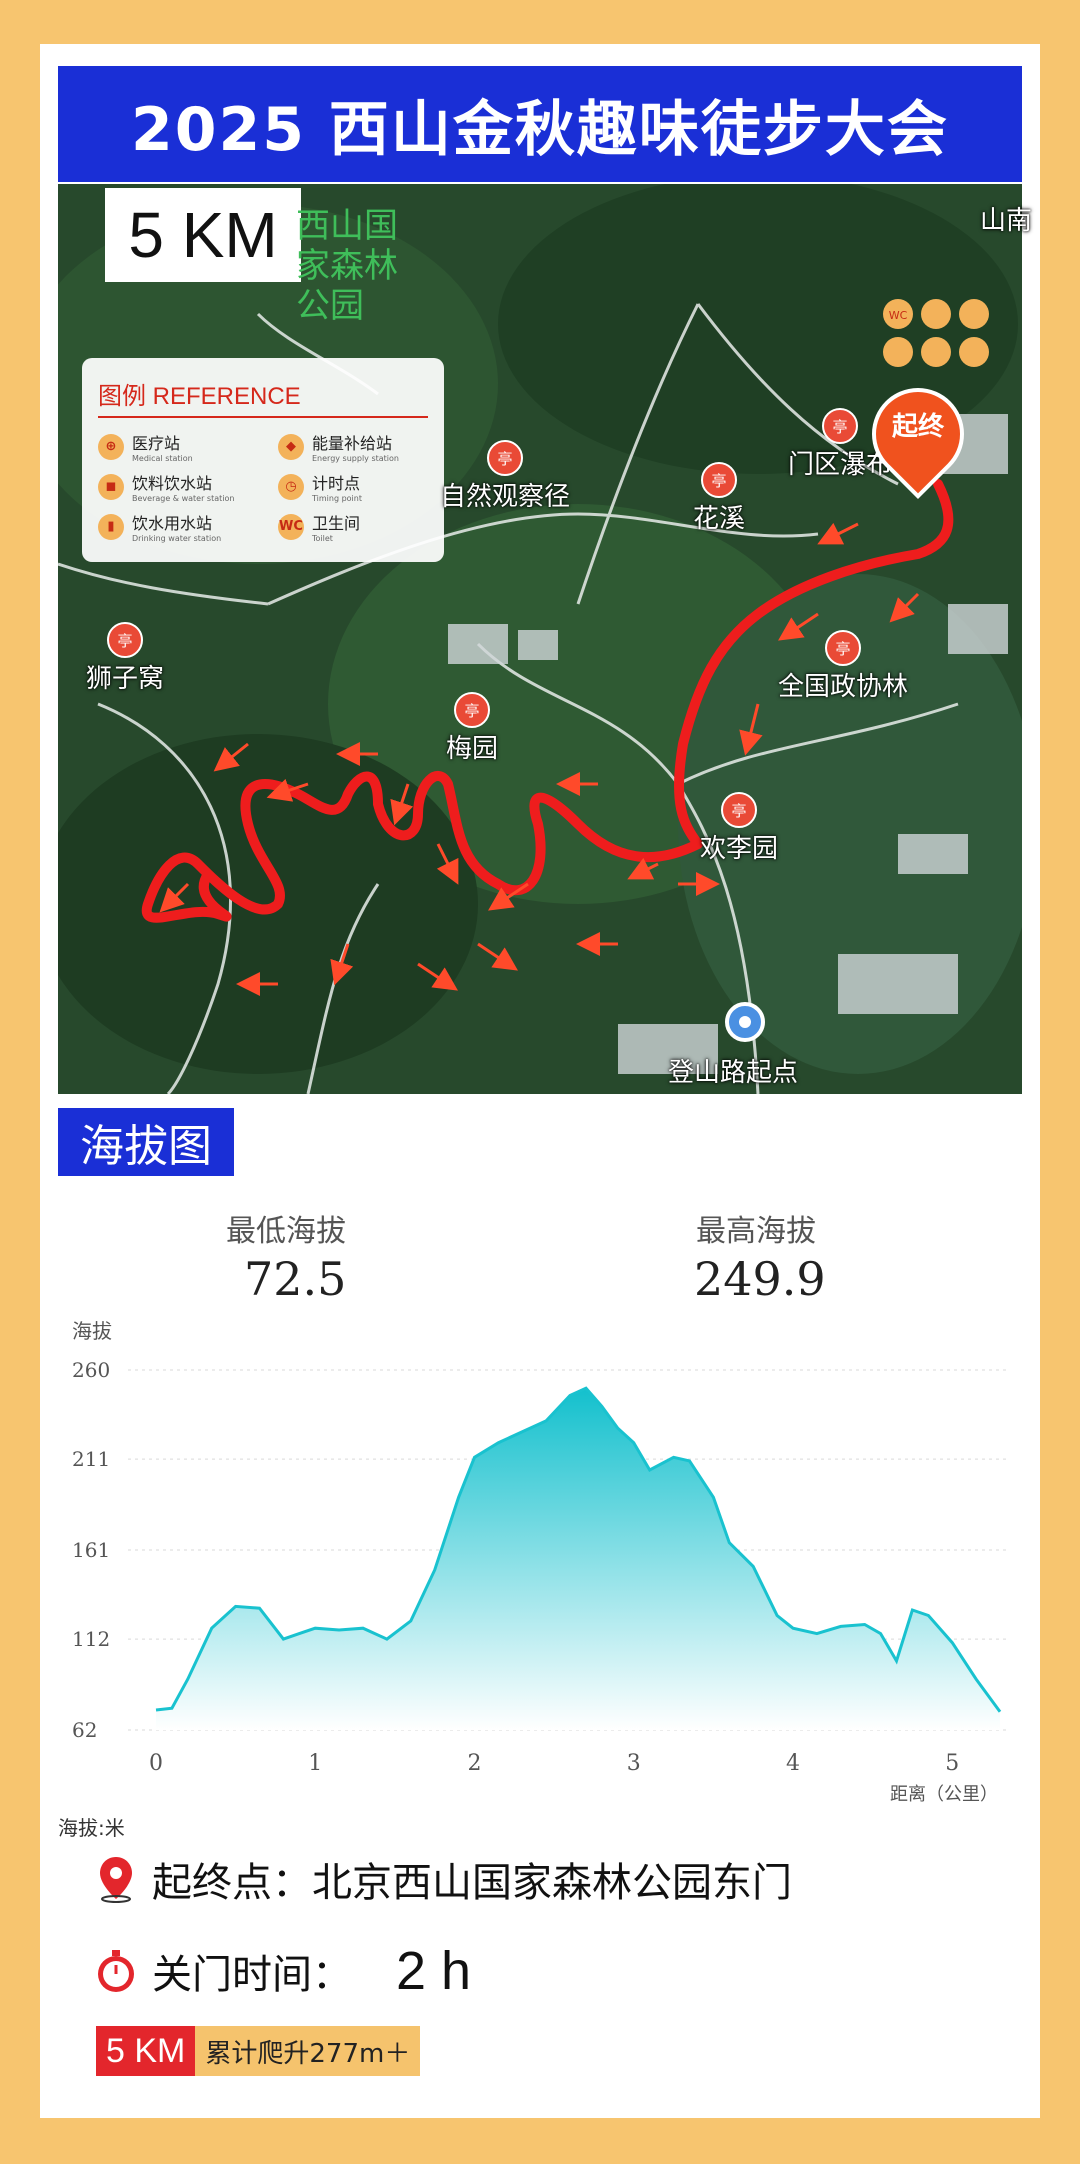  I want to click on x-tick-label: 4, so click(793, 1763).